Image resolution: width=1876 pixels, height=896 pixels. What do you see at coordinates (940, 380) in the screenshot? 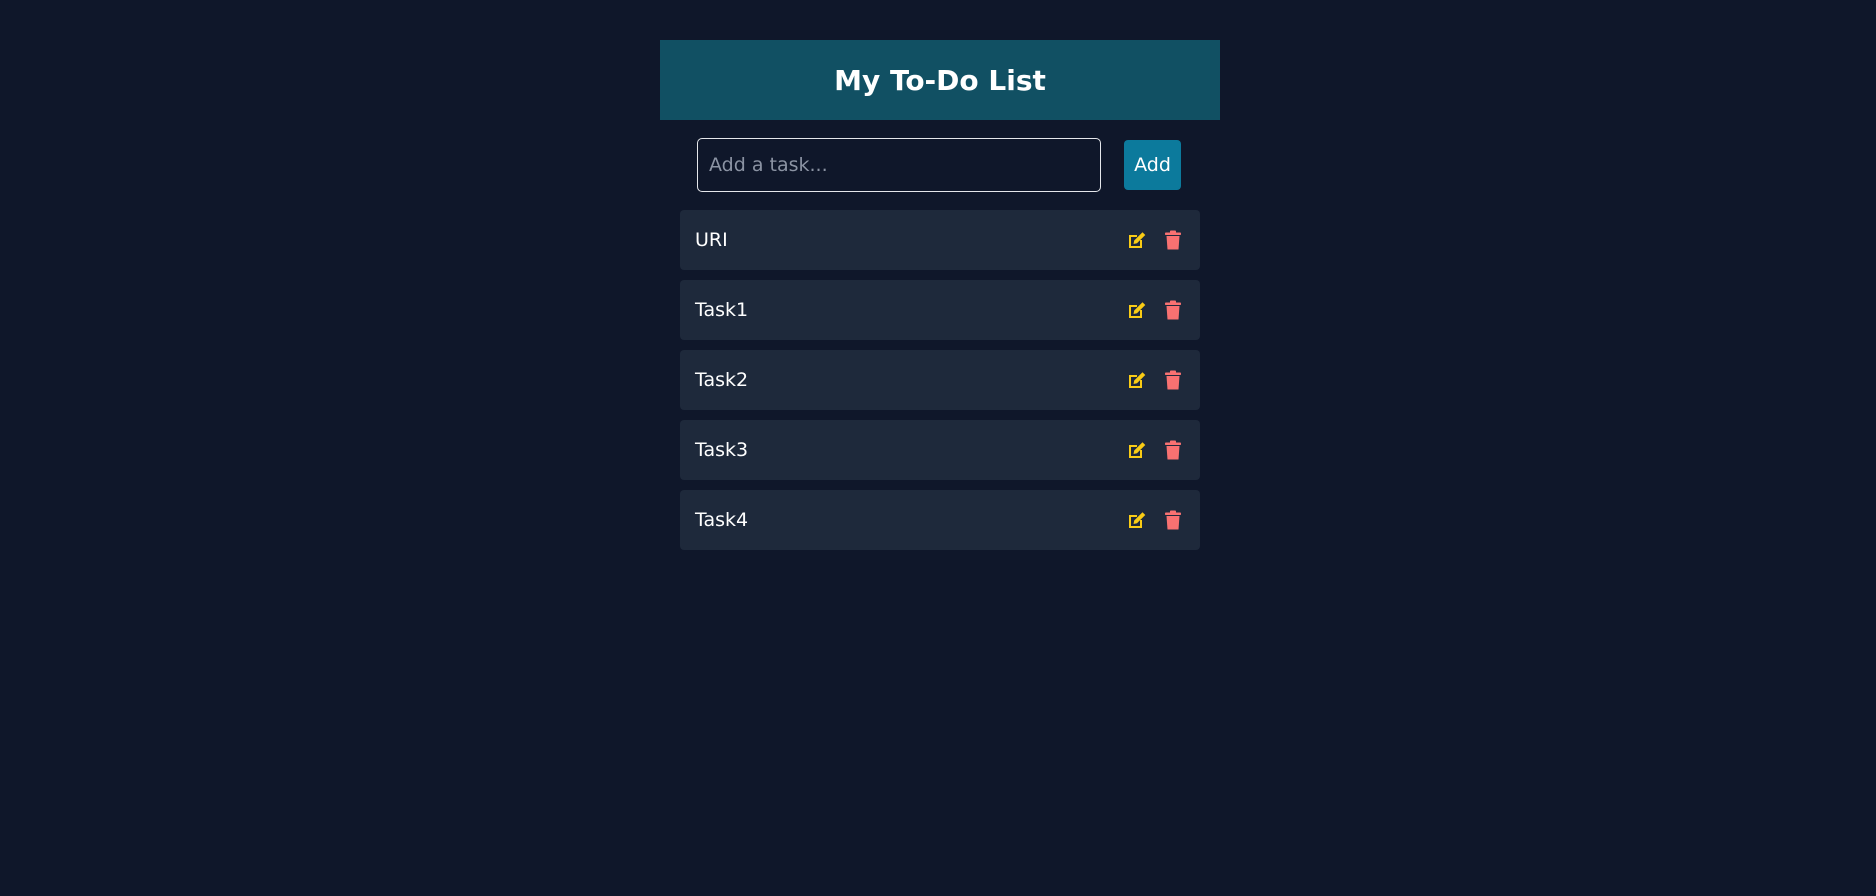
I see `task-item: Task2` at bounding box center [940, 380].